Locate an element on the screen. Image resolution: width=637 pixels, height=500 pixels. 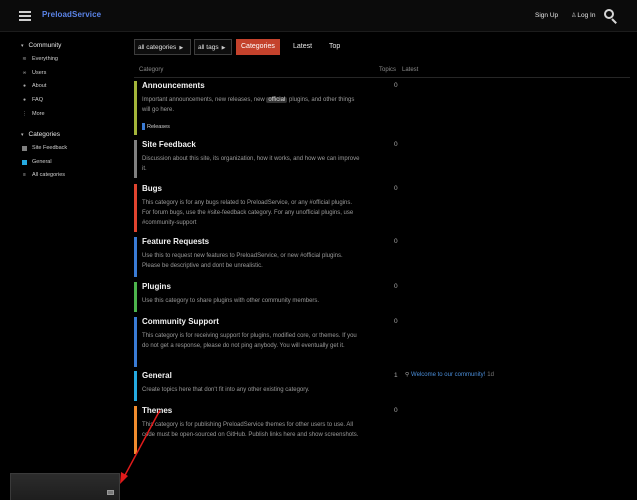
site-header: PreloadService Sign Up ♙Log In is located at coordinates (318, 16).